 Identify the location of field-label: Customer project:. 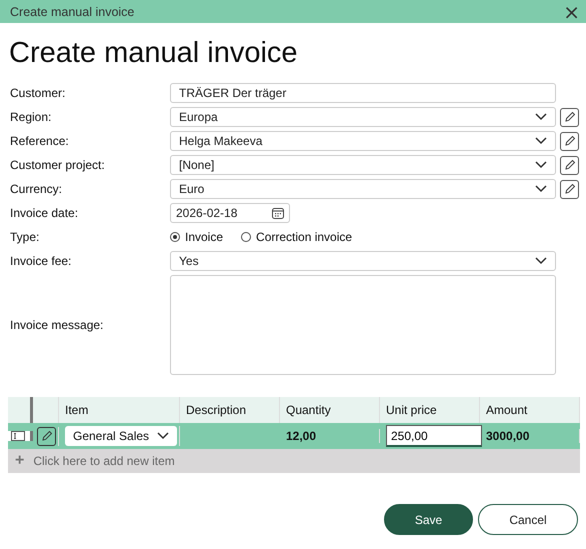
(57, 165).